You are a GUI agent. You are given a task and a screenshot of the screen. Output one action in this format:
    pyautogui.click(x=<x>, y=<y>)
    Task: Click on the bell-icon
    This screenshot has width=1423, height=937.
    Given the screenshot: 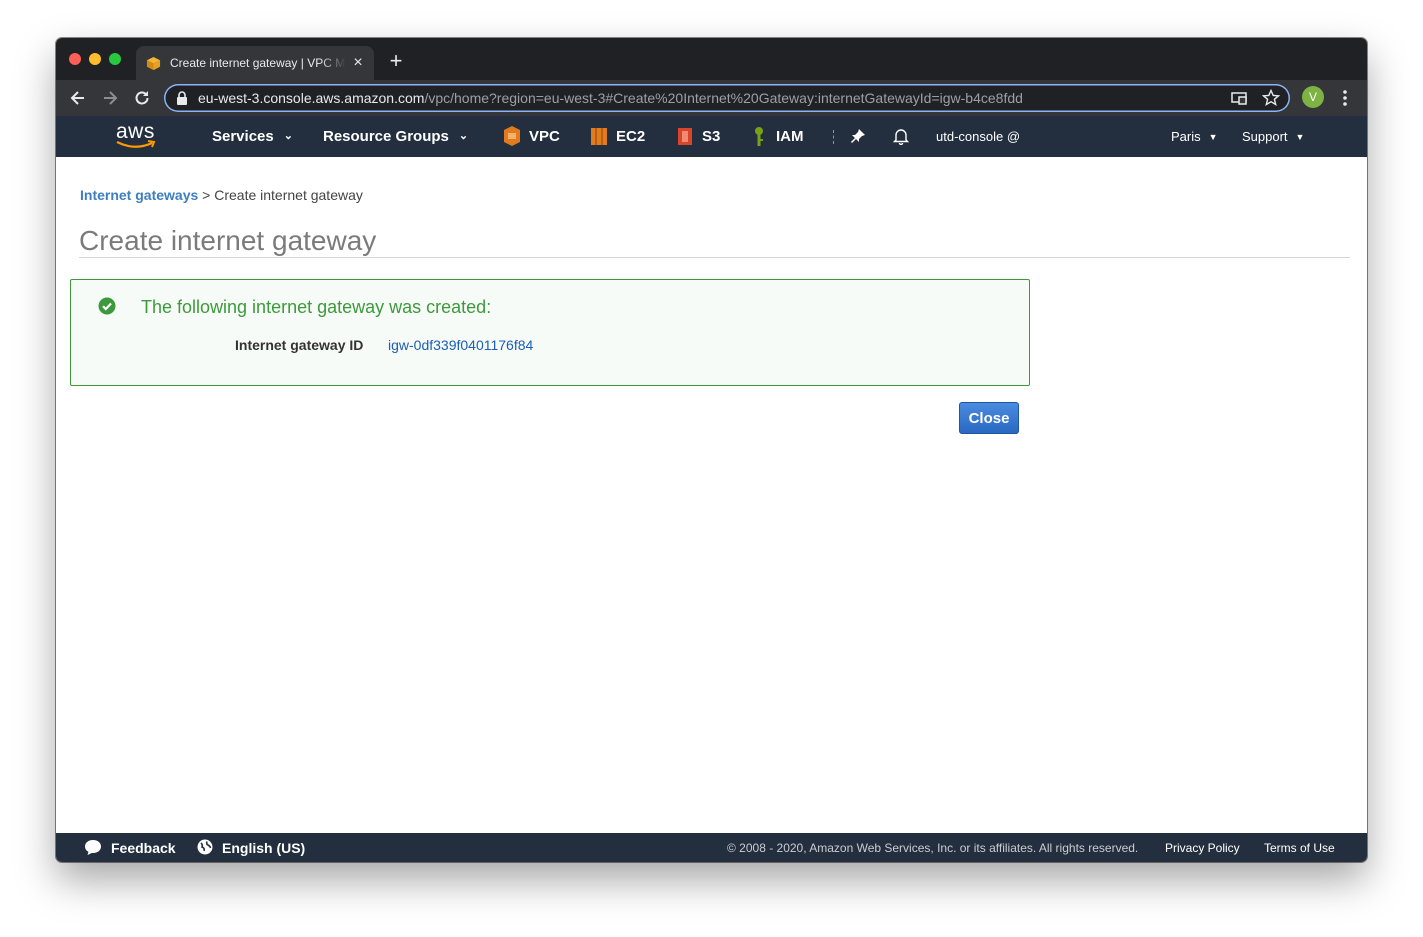 What is the action you would take?
    pyautogui.click(x=901, y=136)
    